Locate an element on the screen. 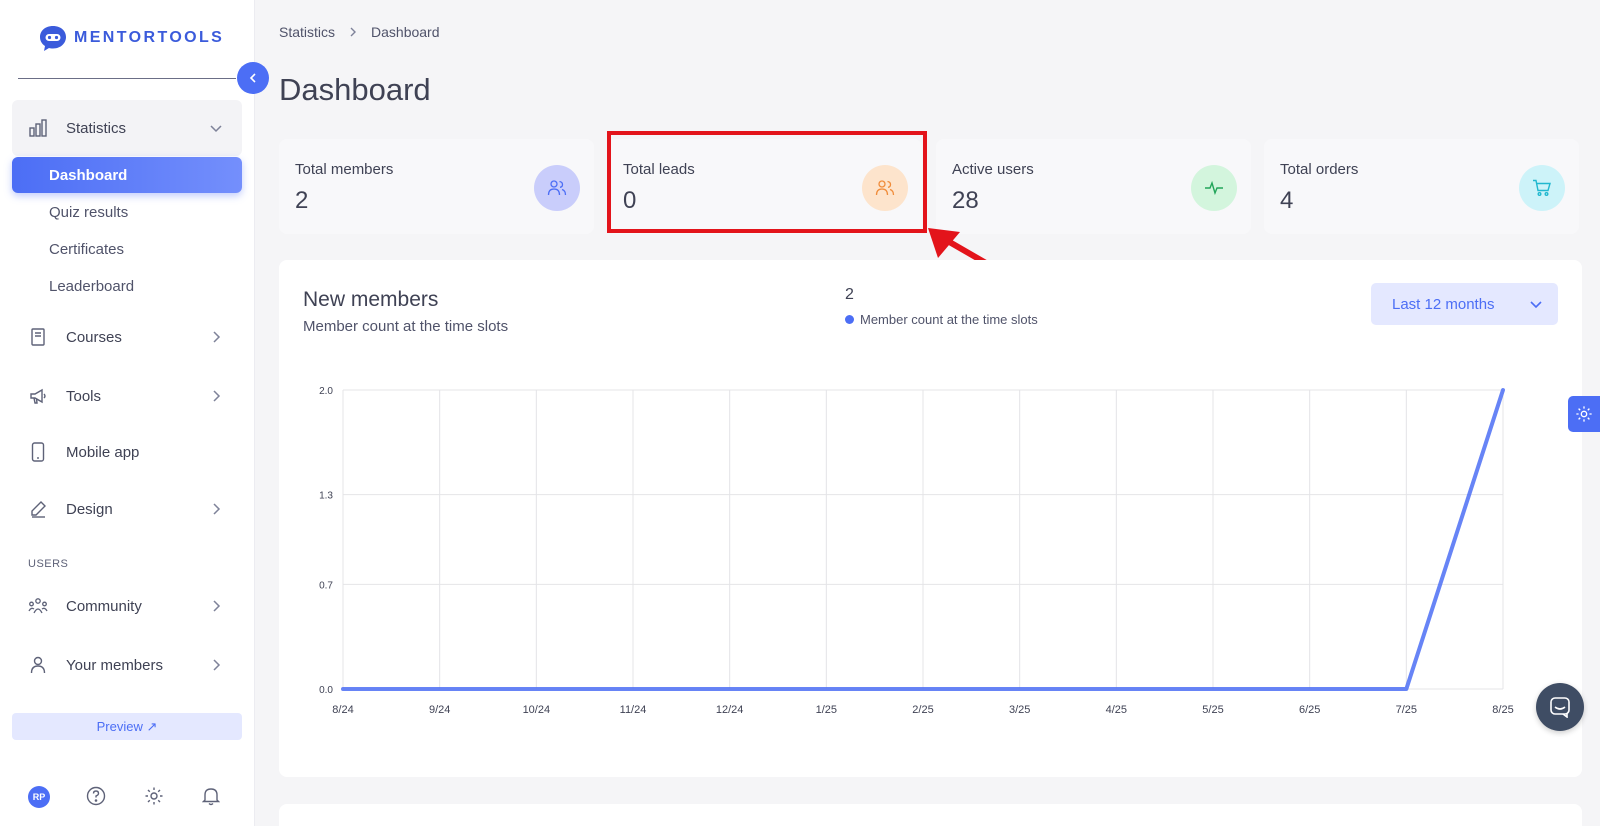 The height and width of the screenshot is (826, 1600). help-icon is located at coordinates (96, 796).